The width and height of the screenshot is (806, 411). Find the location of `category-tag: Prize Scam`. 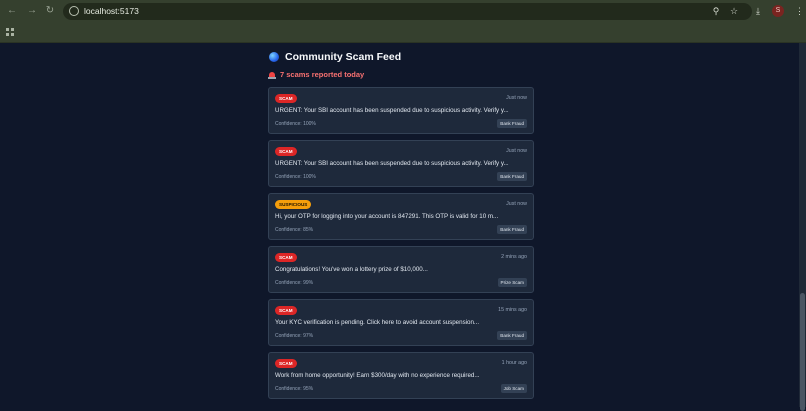

category-tag: Prize Scam is located at coordinates (512, 282).